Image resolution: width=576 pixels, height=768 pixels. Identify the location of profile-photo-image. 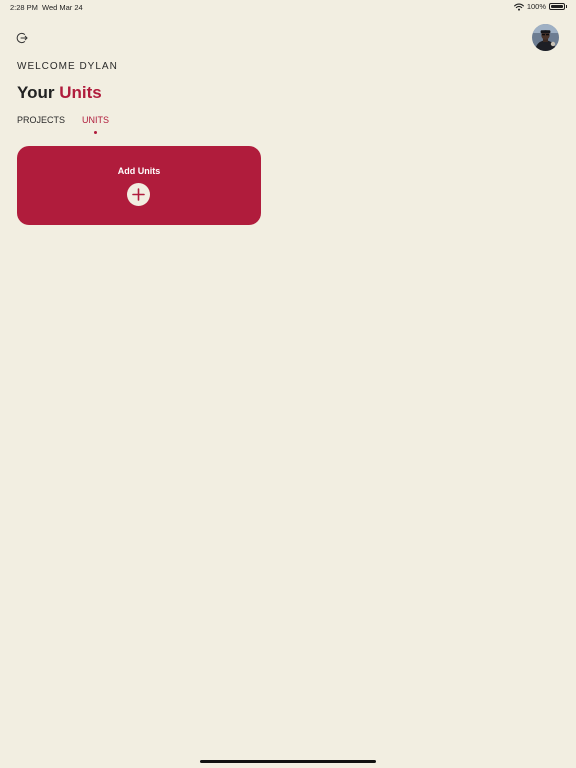
(545, 37).